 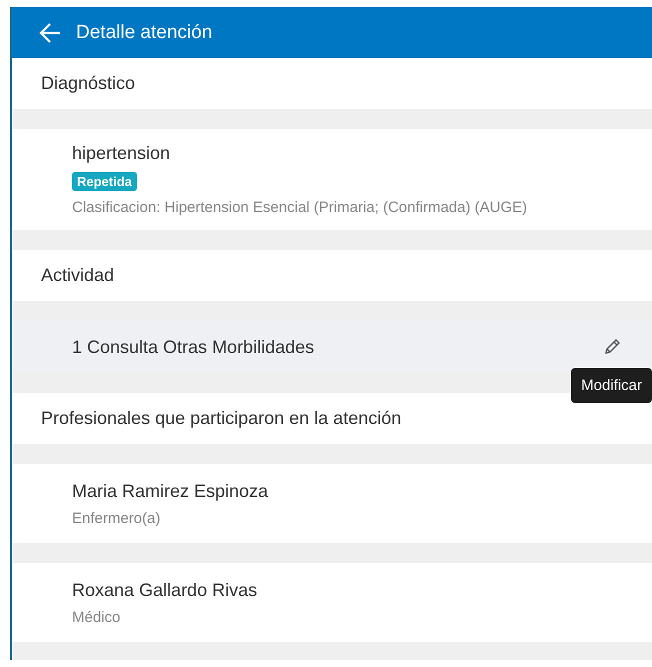 I want to click on status-badge: Repetida, so click(x=104, y=181).